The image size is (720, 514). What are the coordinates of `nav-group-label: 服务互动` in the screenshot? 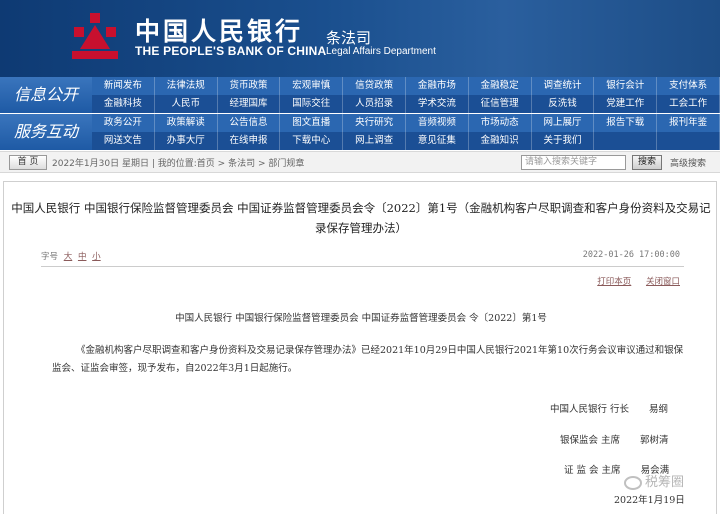 It's located at (46, 132).